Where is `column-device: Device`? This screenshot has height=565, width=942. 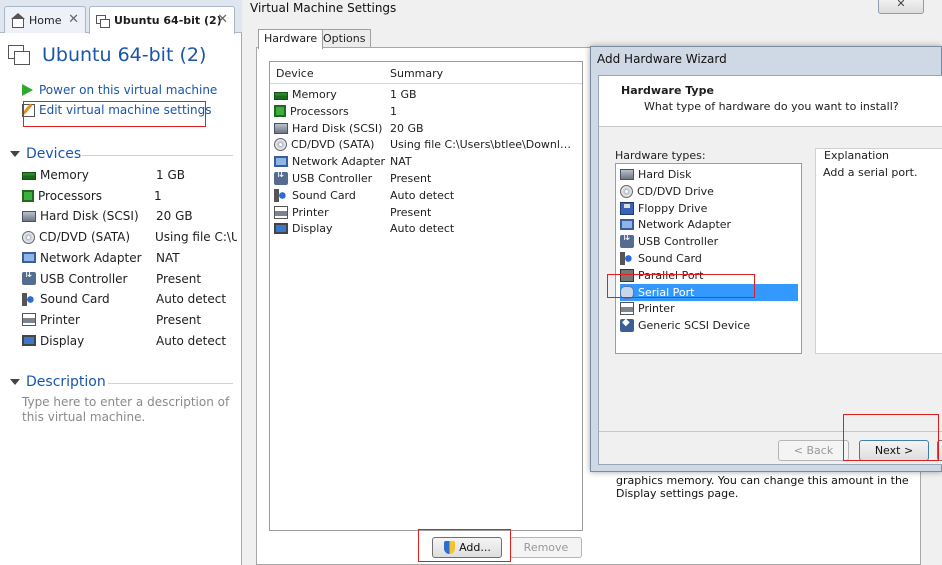
column-device: Device is located at coordinates (295, 73).